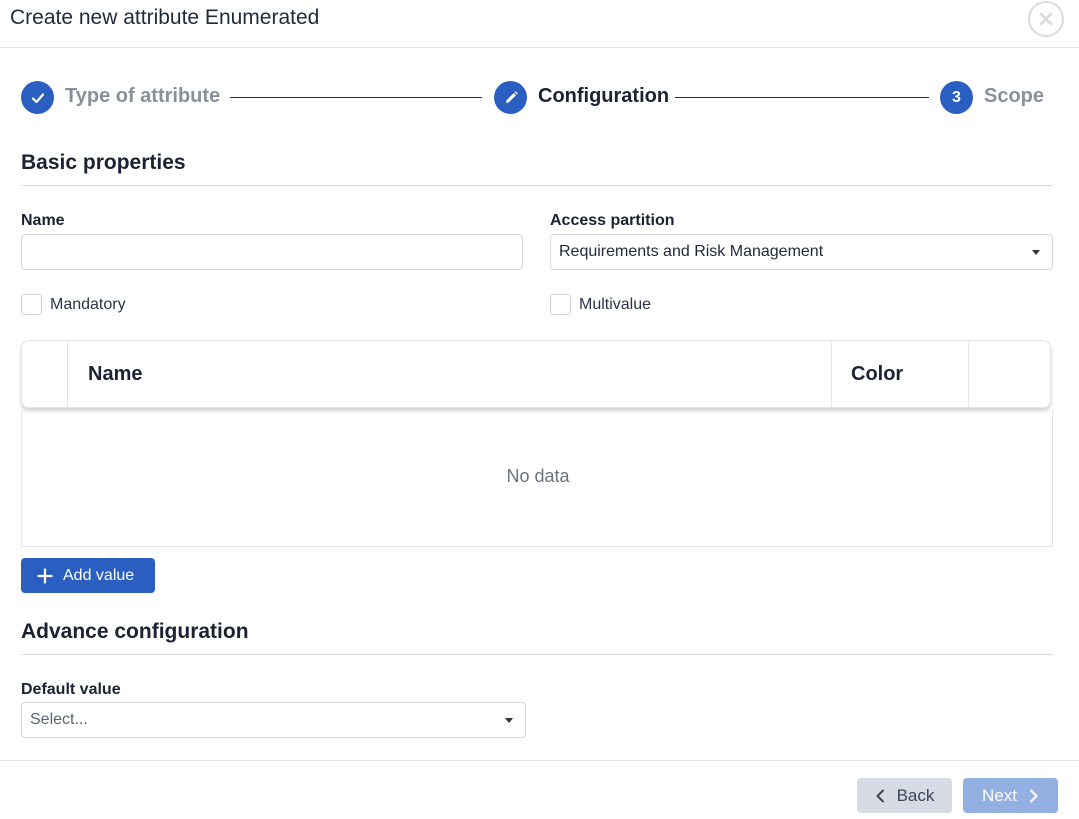 The width and height of the screenshot is (1079, 819). Describe the element at coordinates (88, 304) in the screenshot. I see `mandatory-label: Mandatory` at that location.